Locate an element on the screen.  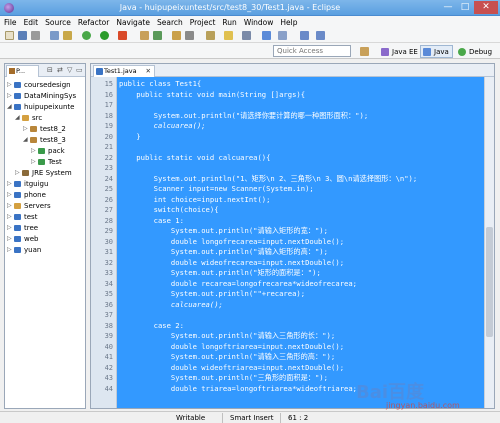
view-menu-icon: ▽ is located at coordinates (69, 70).